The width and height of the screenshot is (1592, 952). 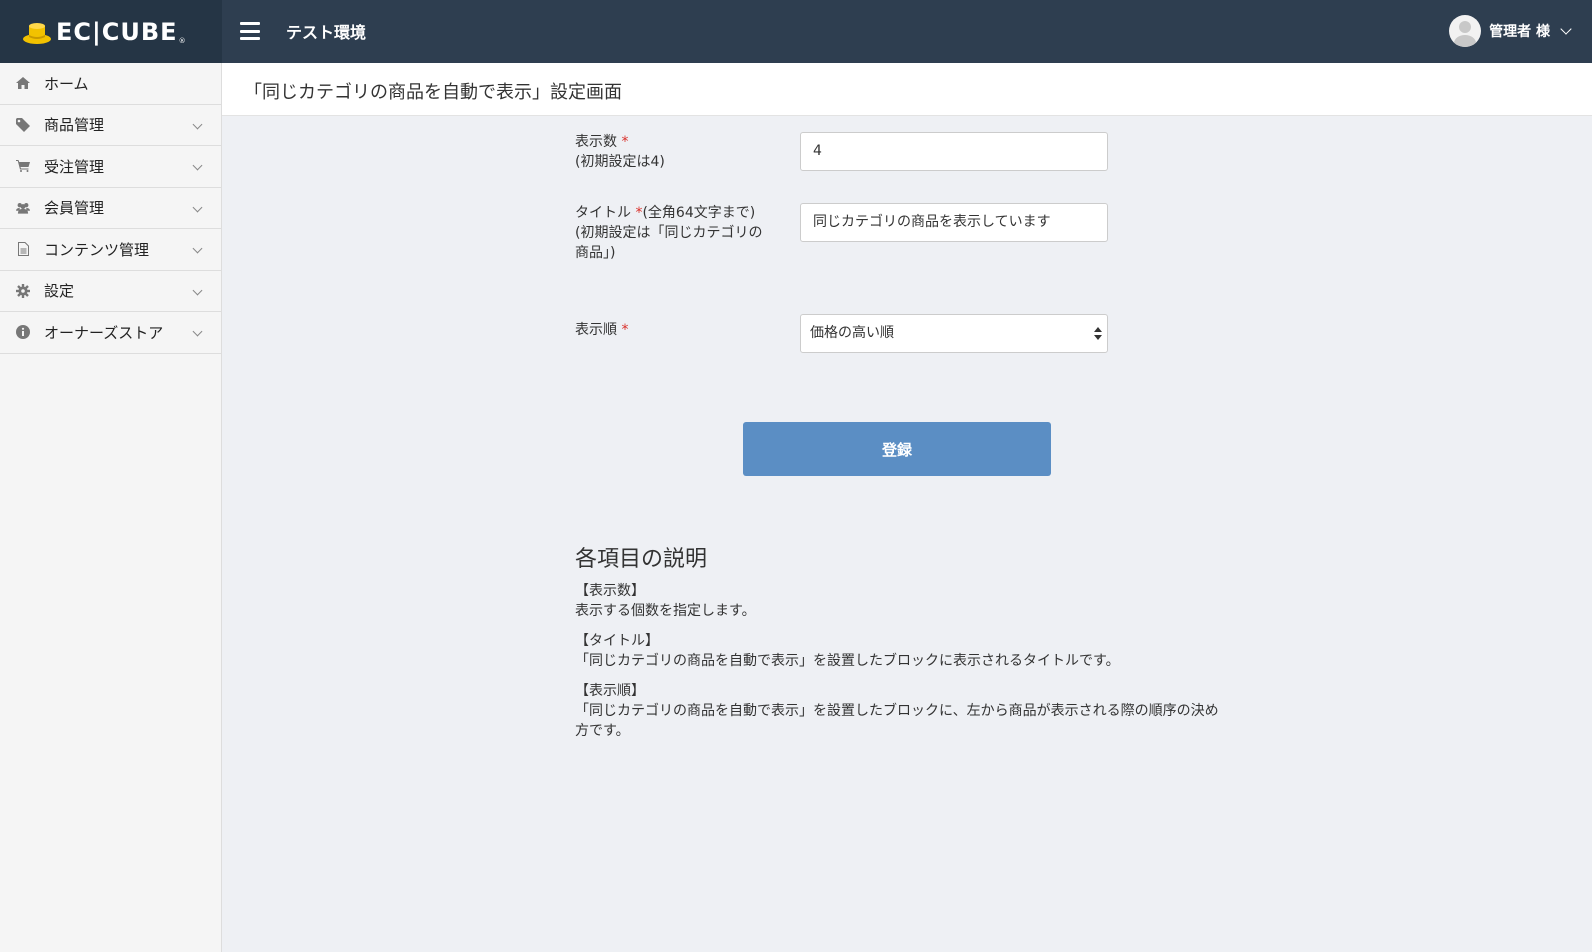 What do you see at coordinates (182, 41) in the screenshot?
I see `logo-registered-mark: ®` at bounding box center [182, 41].